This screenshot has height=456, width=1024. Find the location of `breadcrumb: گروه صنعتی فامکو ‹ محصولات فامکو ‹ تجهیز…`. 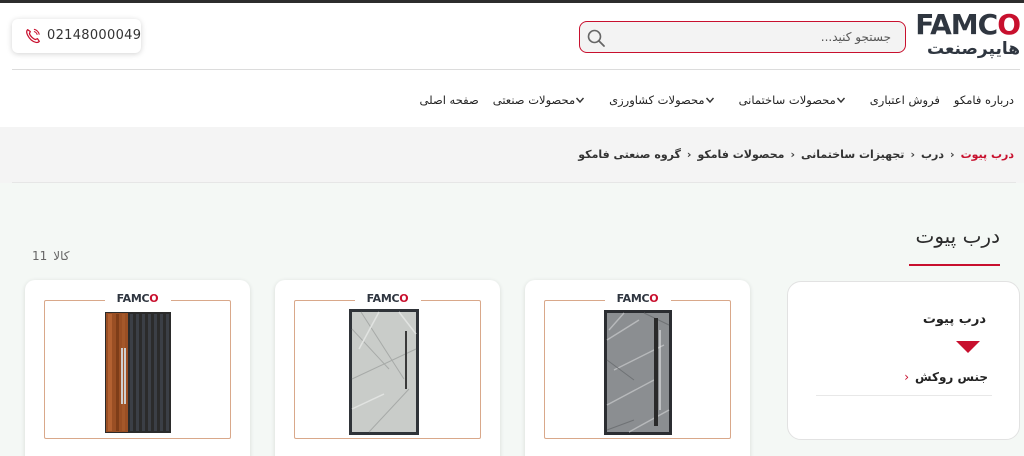

breadcrumb: گروه صنعتی فامکو ‹ محصولات فامکو ‹ تجهیز… is located at coordinates (796, 154).